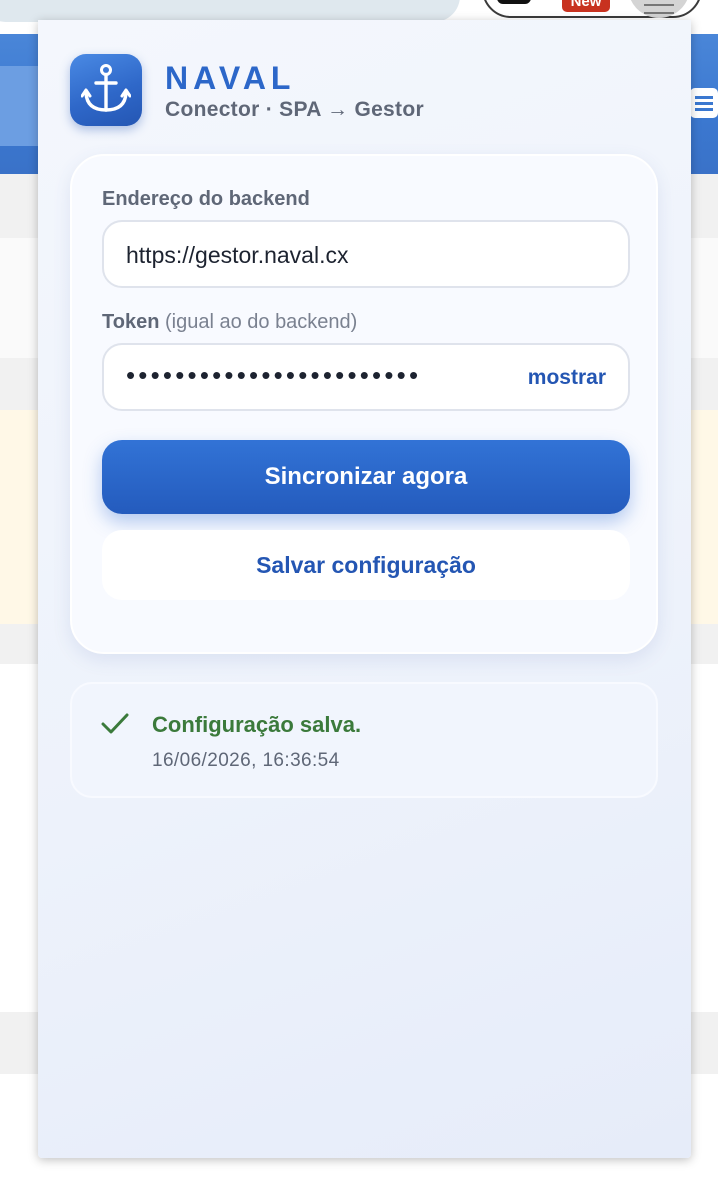 Image resolution: width=718 pixels, height=1188 pixels. I want to click on app-title: NAVAL, so click(230, 78).